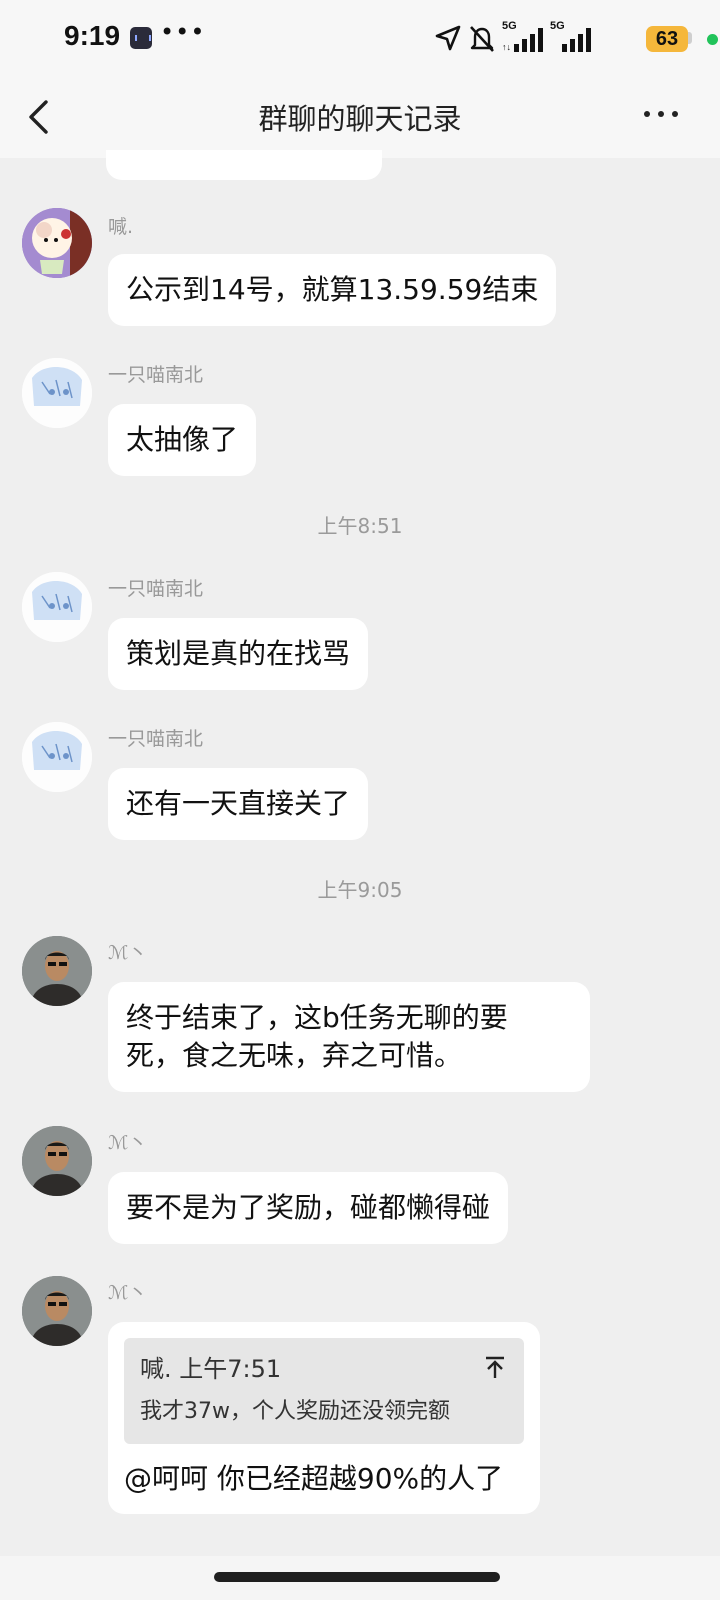 The width and height of the screenshot is (720, 1600). I want to click on message-bubble: 公示到14号，就算13.59.59结束, so click(332, 290).